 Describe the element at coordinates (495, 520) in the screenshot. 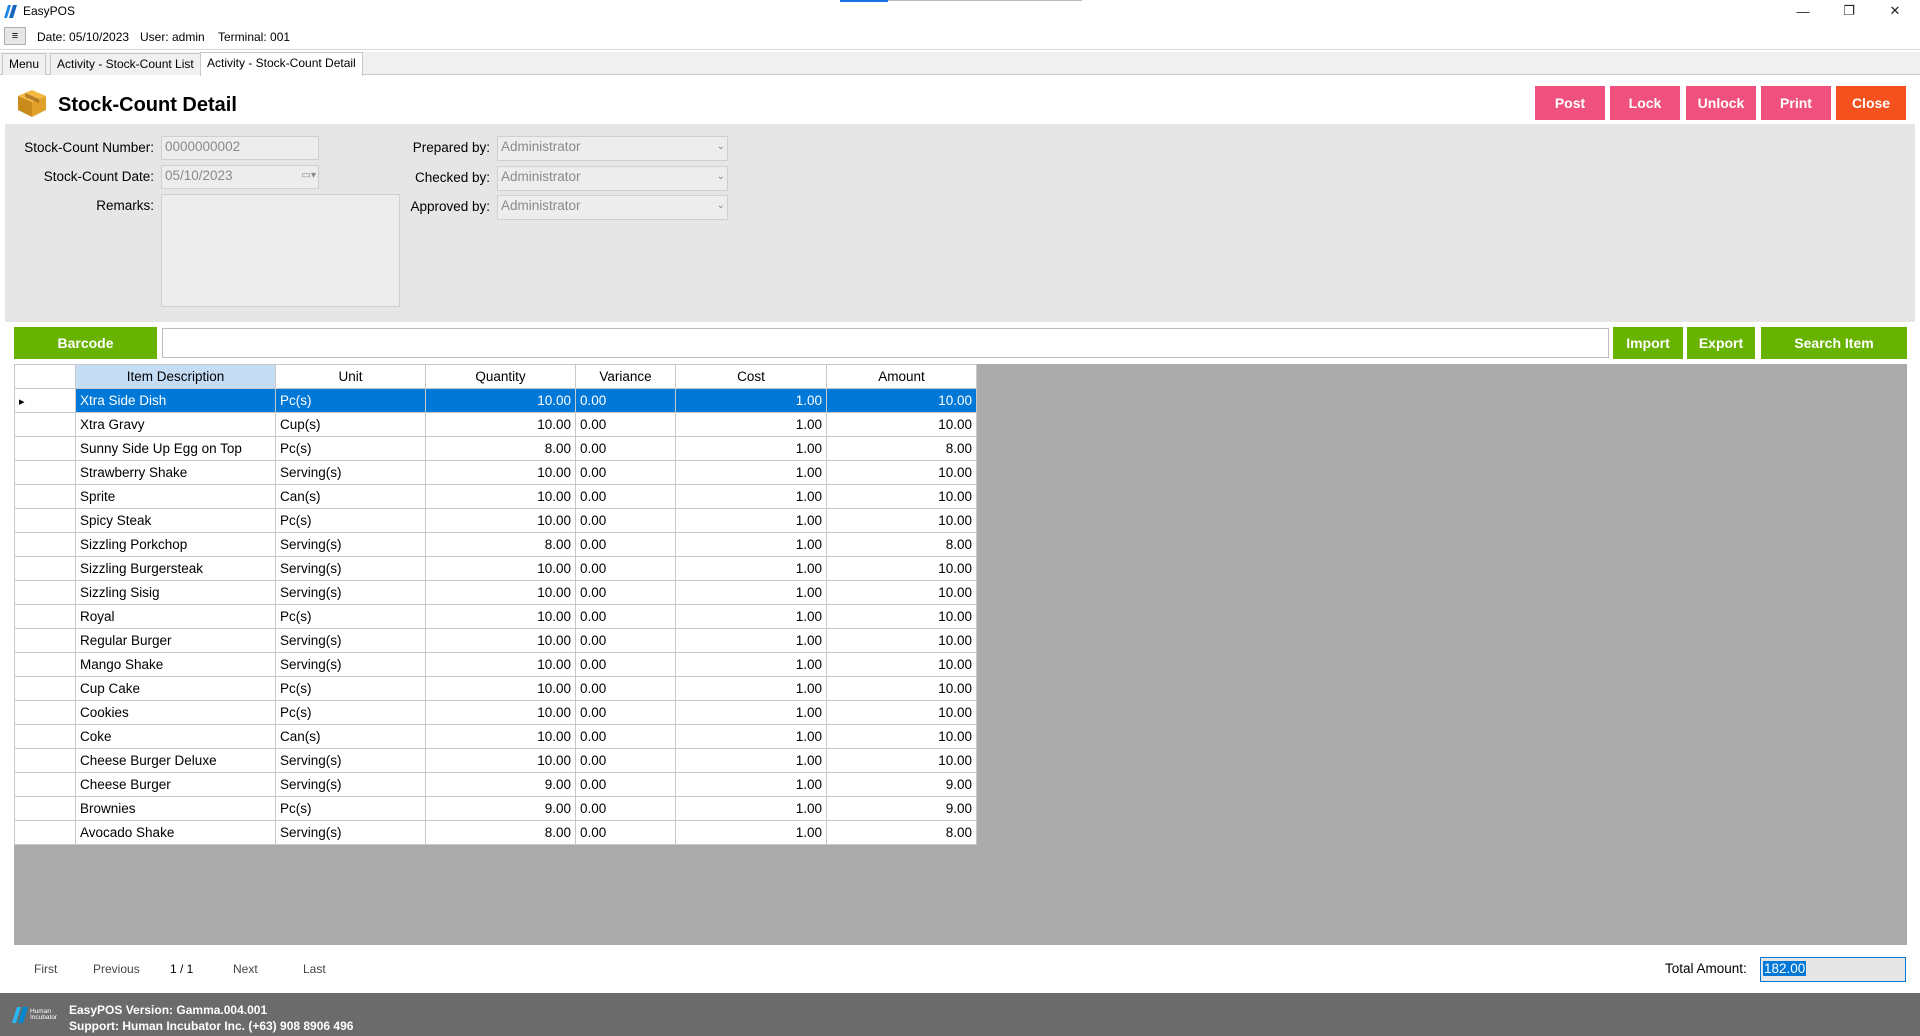

I see `table-row: Spicy Steak Pc(s) 10.00 0.00 1.00 10.00` at that location.